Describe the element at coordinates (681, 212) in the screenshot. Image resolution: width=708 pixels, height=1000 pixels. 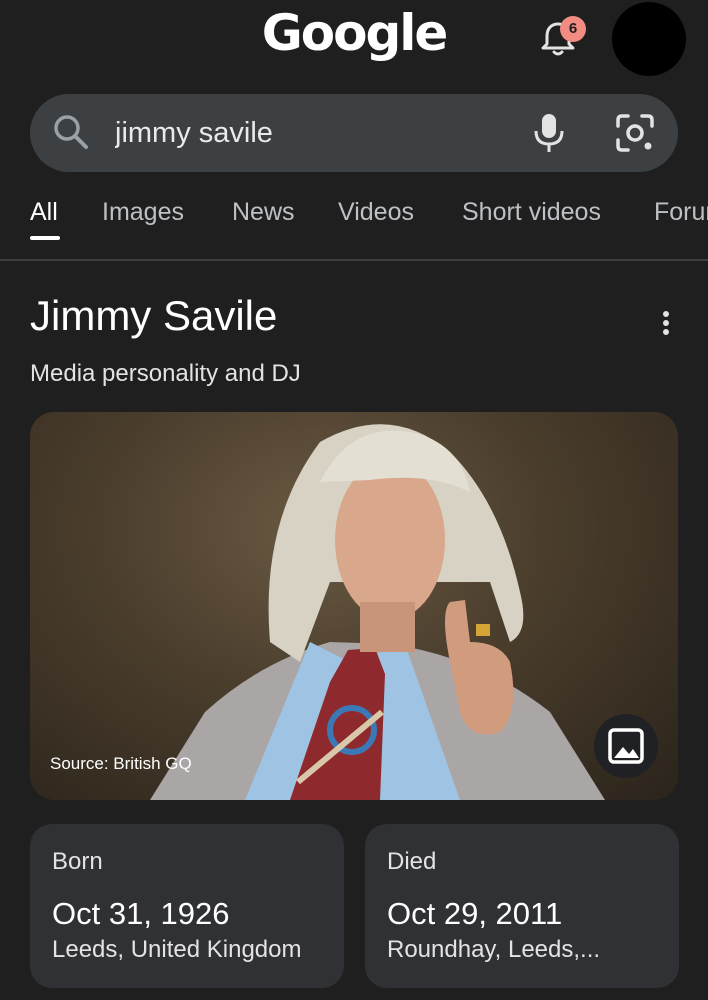
I see `tab-forums: Forums` at that location.